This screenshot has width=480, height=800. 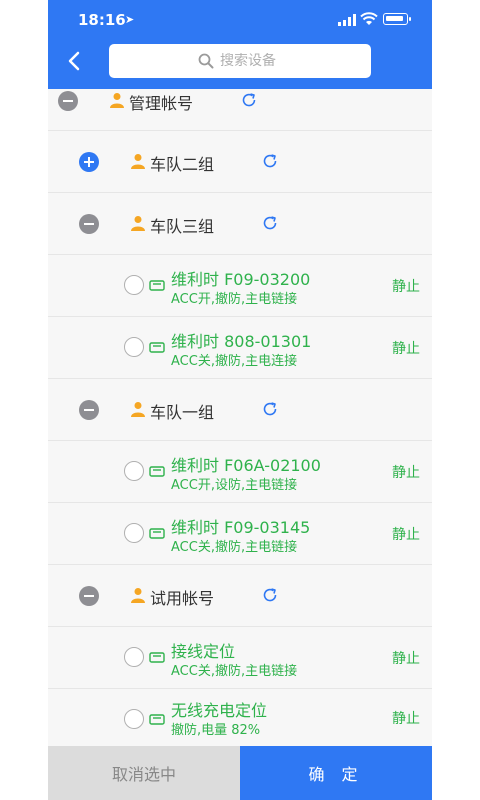 I want to click on status-time: 18:16, so click(x=102, y=20).